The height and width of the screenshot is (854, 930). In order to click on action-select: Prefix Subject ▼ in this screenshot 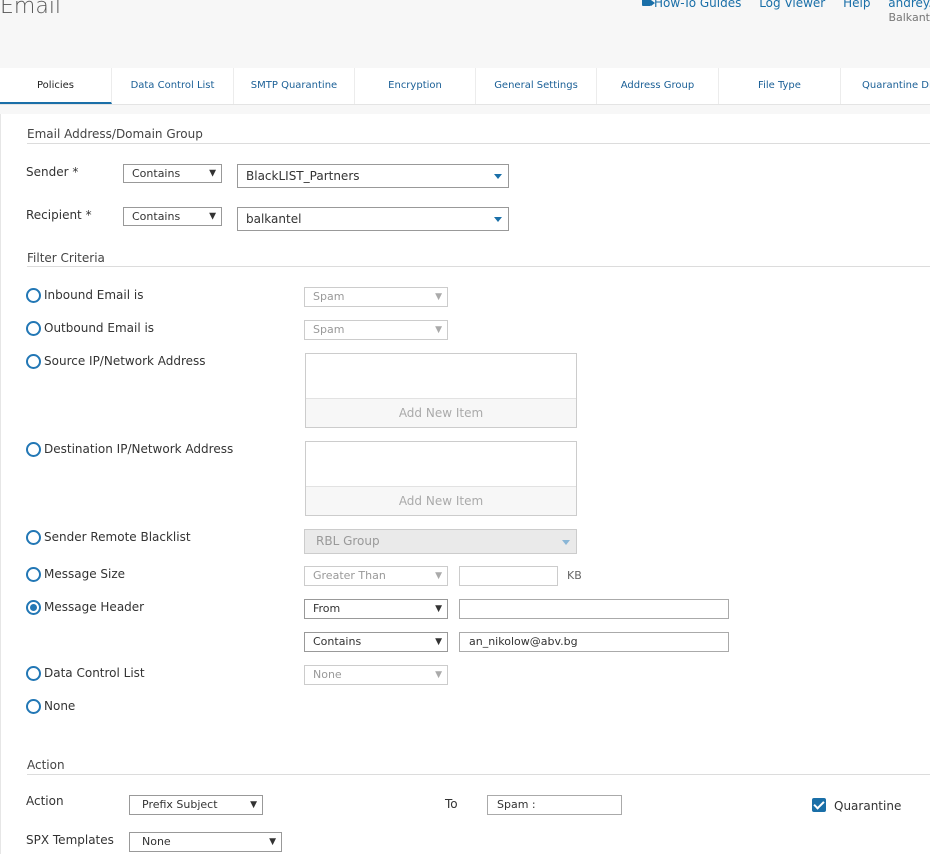, I will do `click(196, 805)`.